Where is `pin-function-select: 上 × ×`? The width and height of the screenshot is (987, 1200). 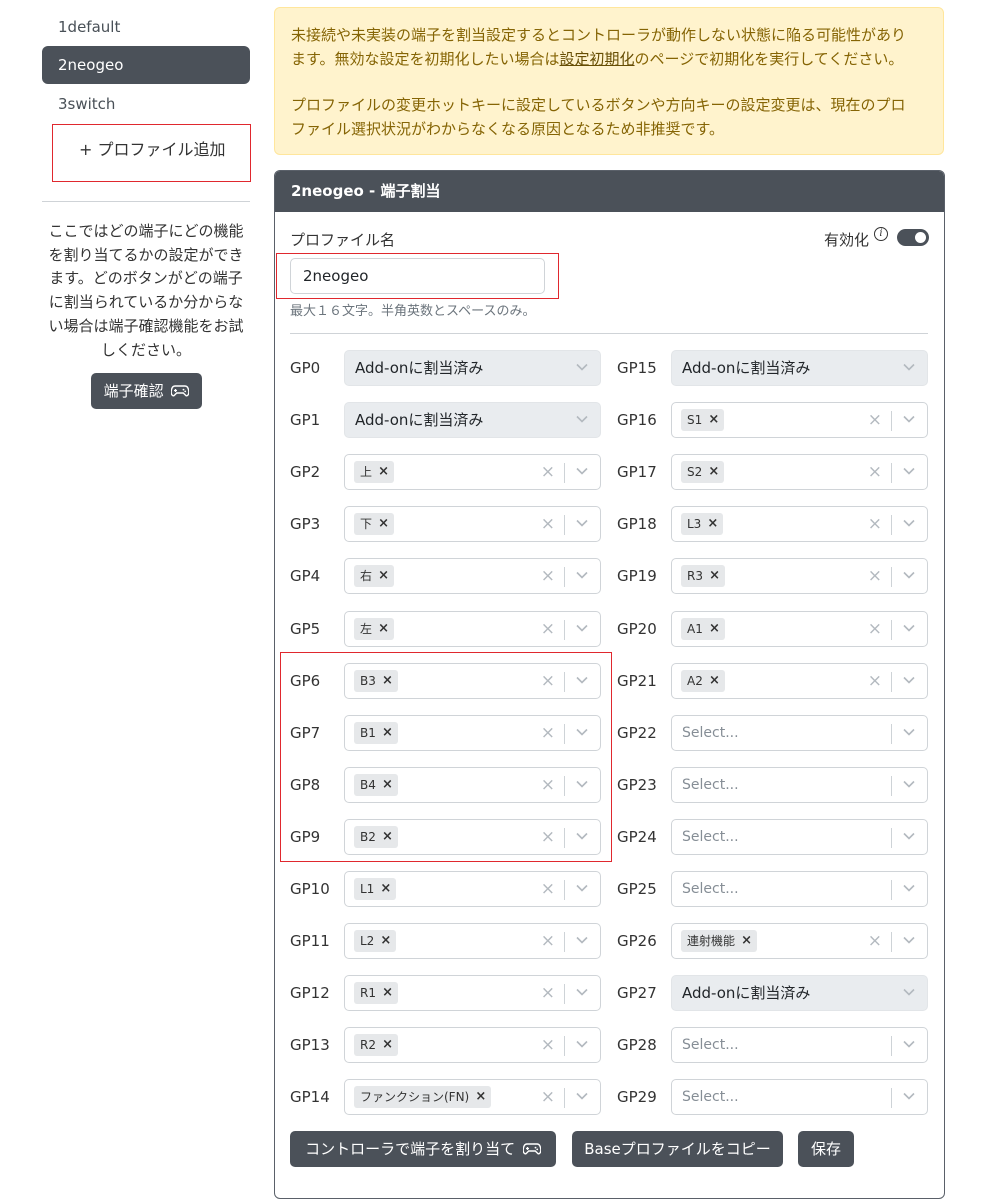
pin-function-select: 上 × × is located at coordinates (472, 472).